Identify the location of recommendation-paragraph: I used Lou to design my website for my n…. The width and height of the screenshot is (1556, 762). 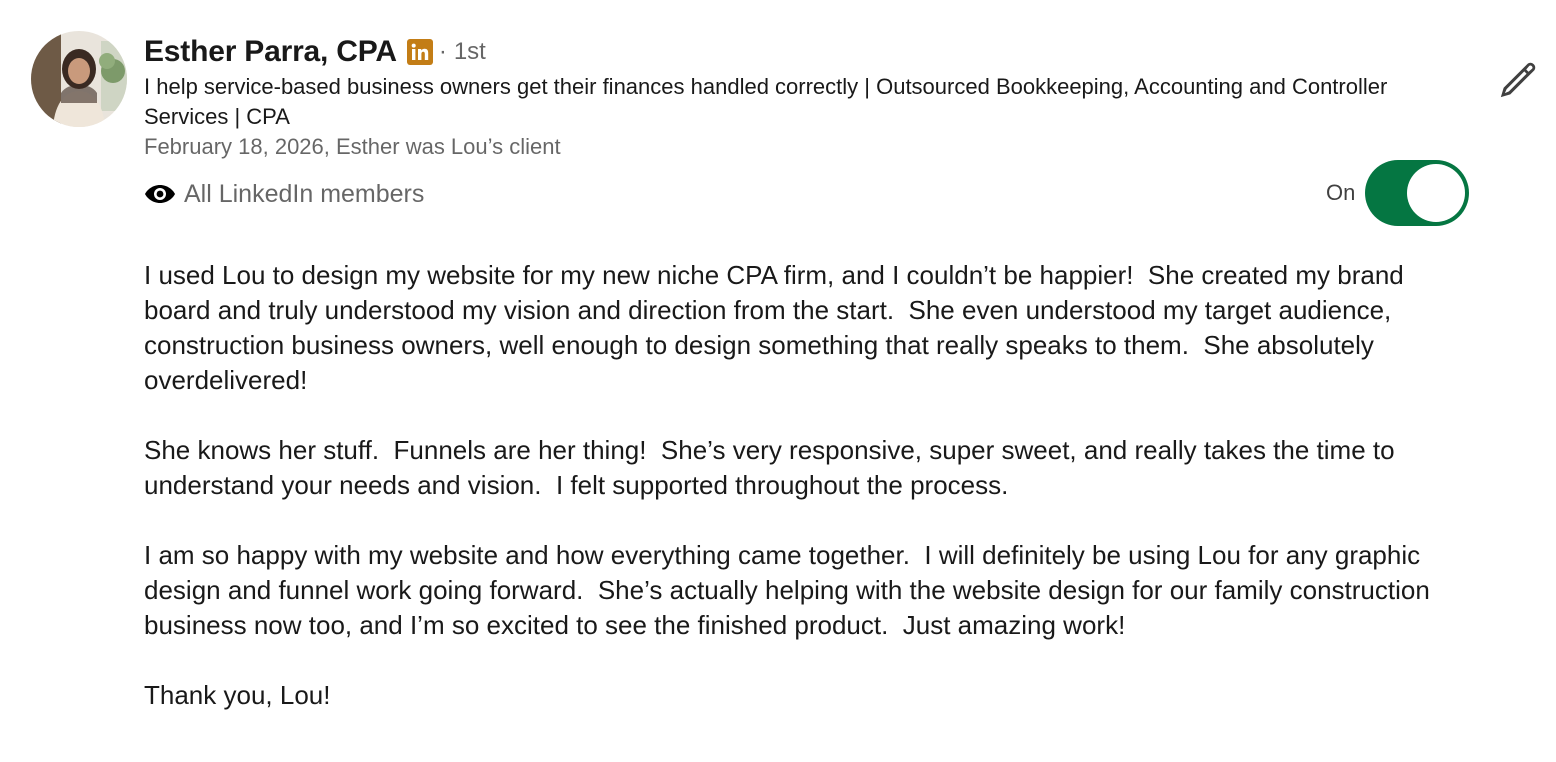
(777, 327).